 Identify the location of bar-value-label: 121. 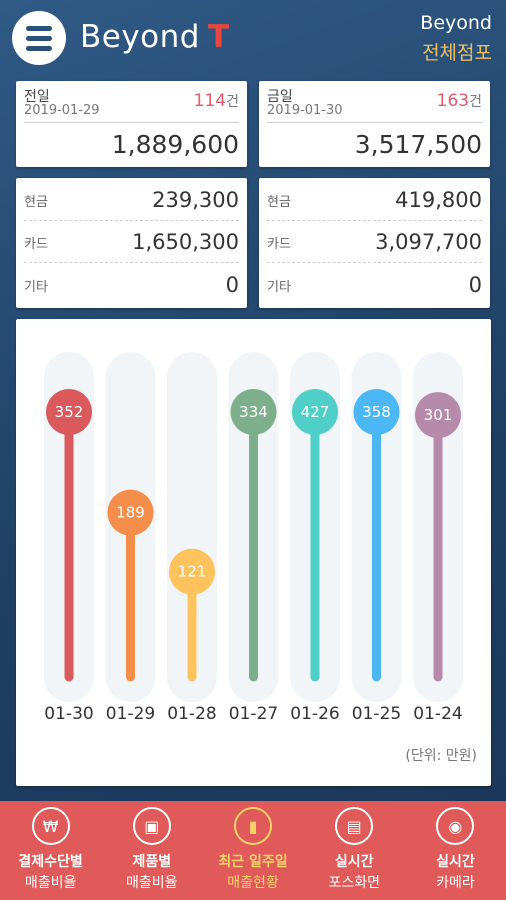
(192, 572).